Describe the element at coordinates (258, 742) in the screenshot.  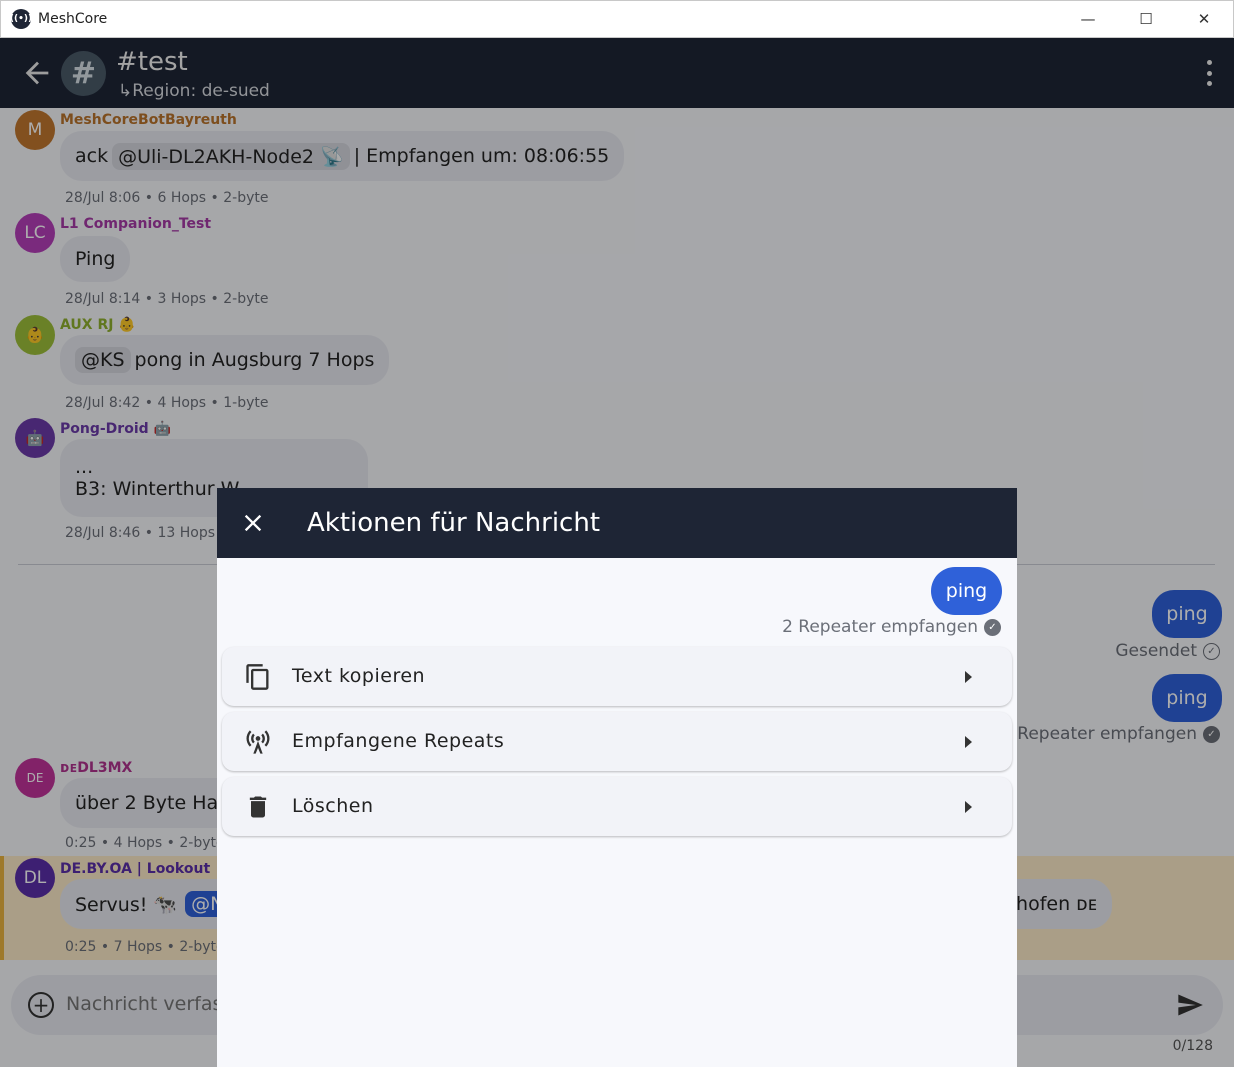
I see `antenna-icon` at that location.